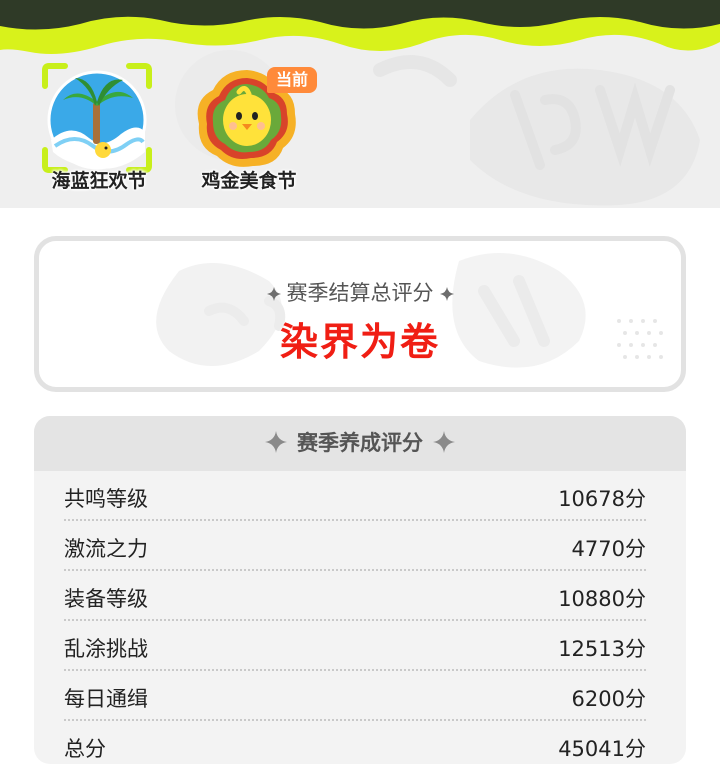 The image size is (720, 780). I want to click on score-panel-title: 赛季养成评分, so click(360, 443).